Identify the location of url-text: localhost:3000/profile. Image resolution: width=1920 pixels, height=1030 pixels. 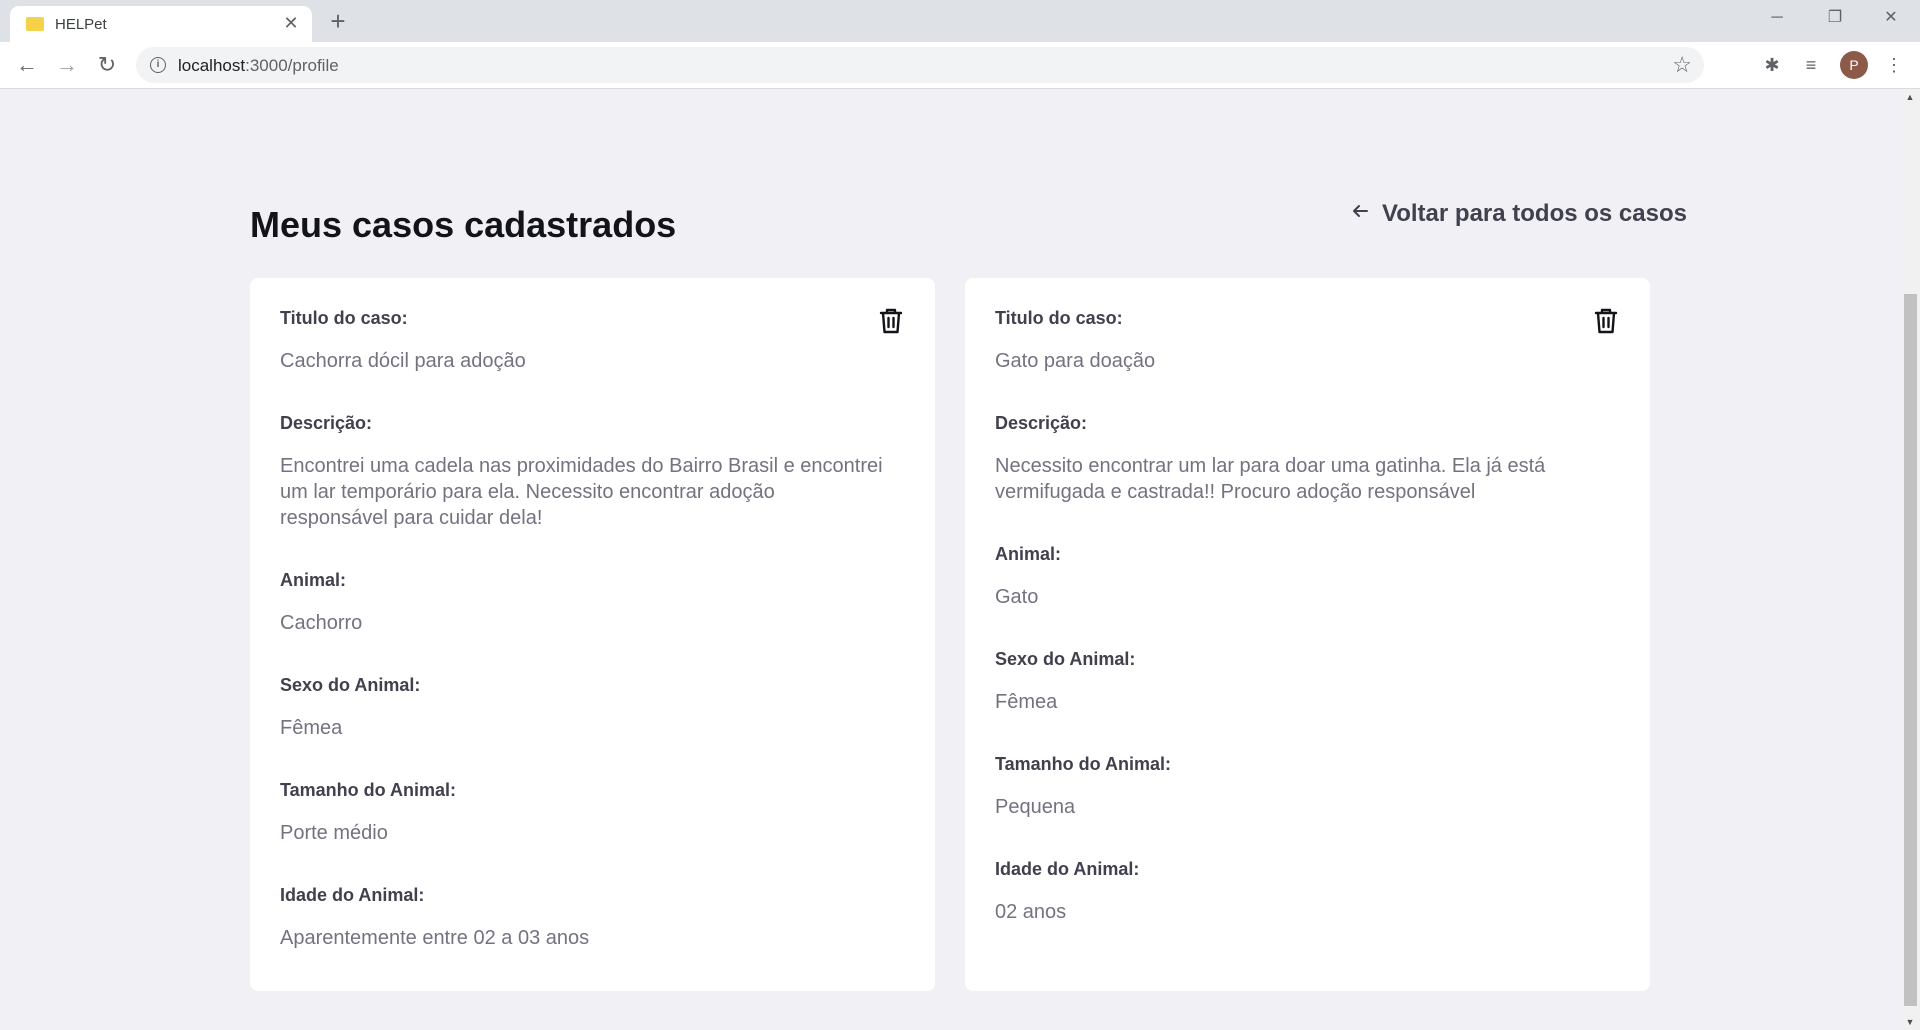
(258, 66).